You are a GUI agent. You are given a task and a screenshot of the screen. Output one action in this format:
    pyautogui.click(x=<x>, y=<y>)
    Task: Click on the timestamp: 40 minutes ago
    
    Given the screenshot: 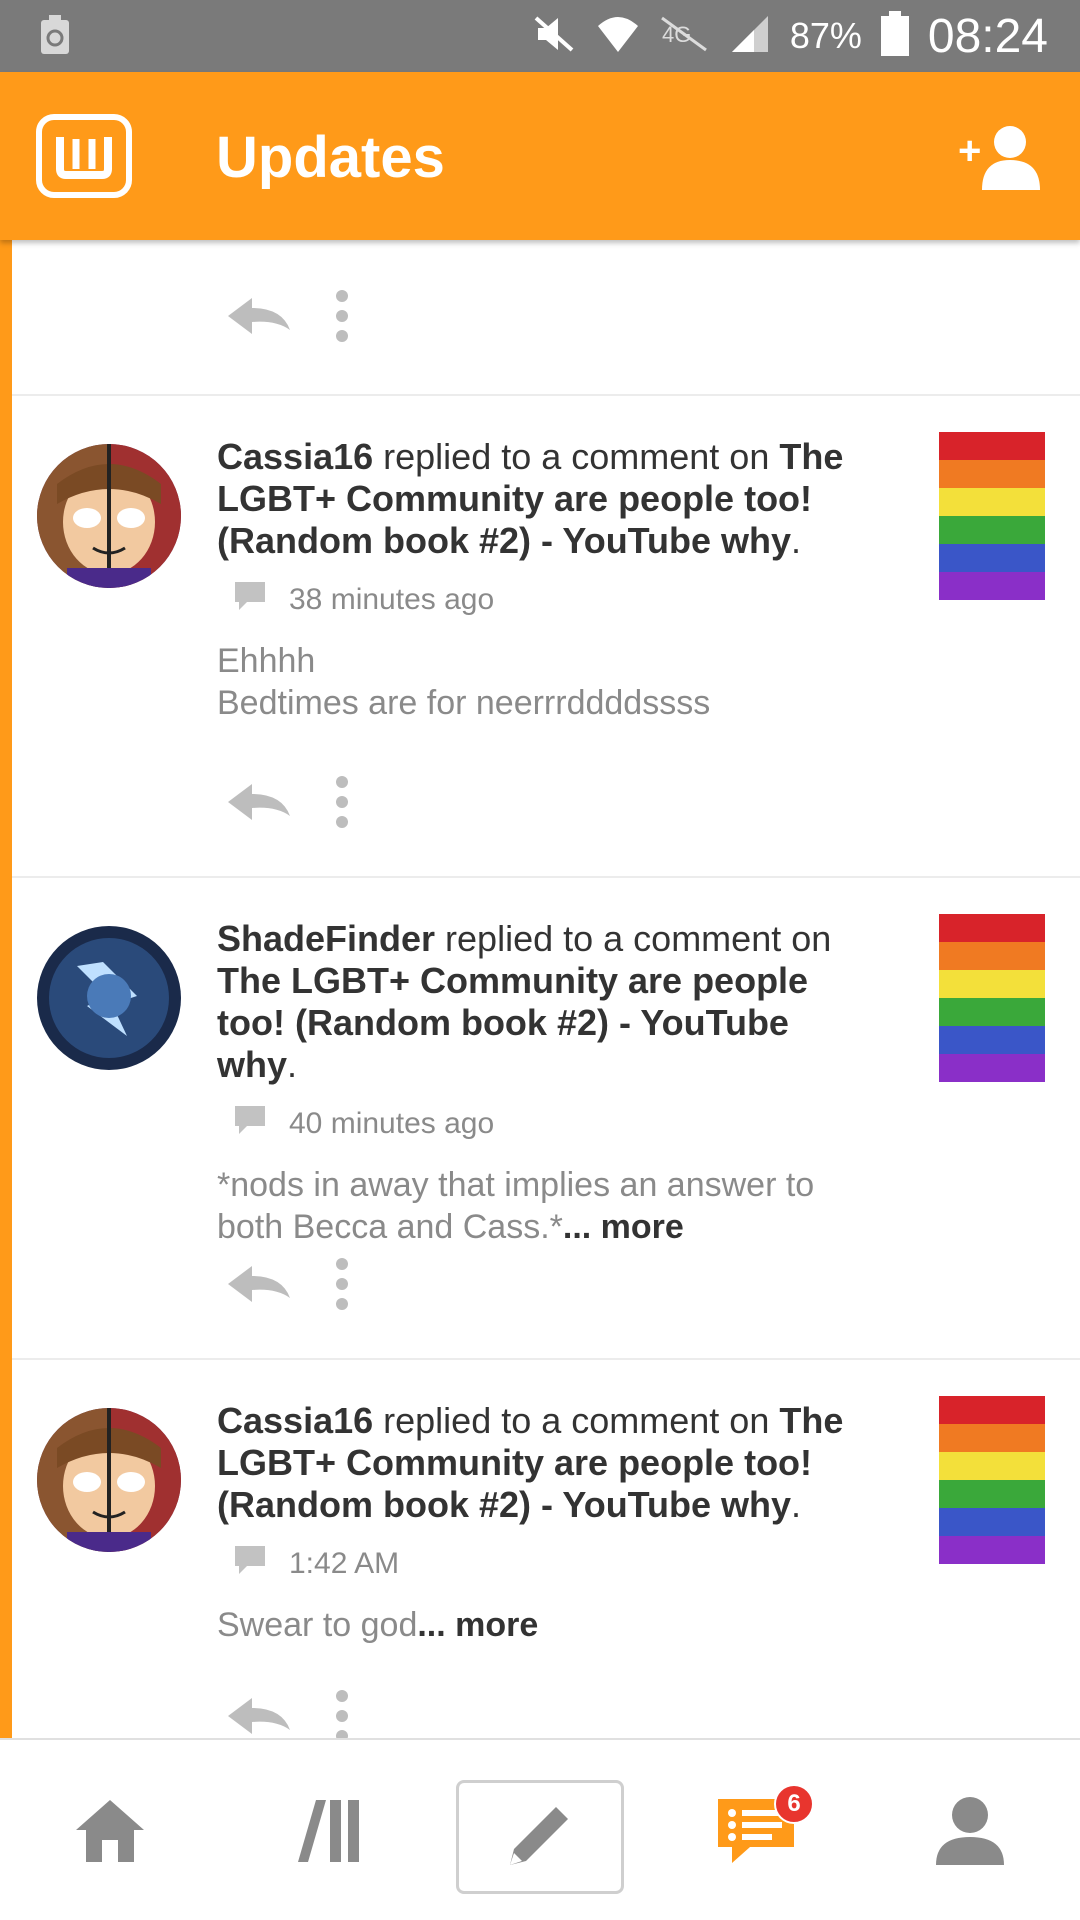 What is the action you would take?
    pyautogui.click(x=392, y=1123)
    